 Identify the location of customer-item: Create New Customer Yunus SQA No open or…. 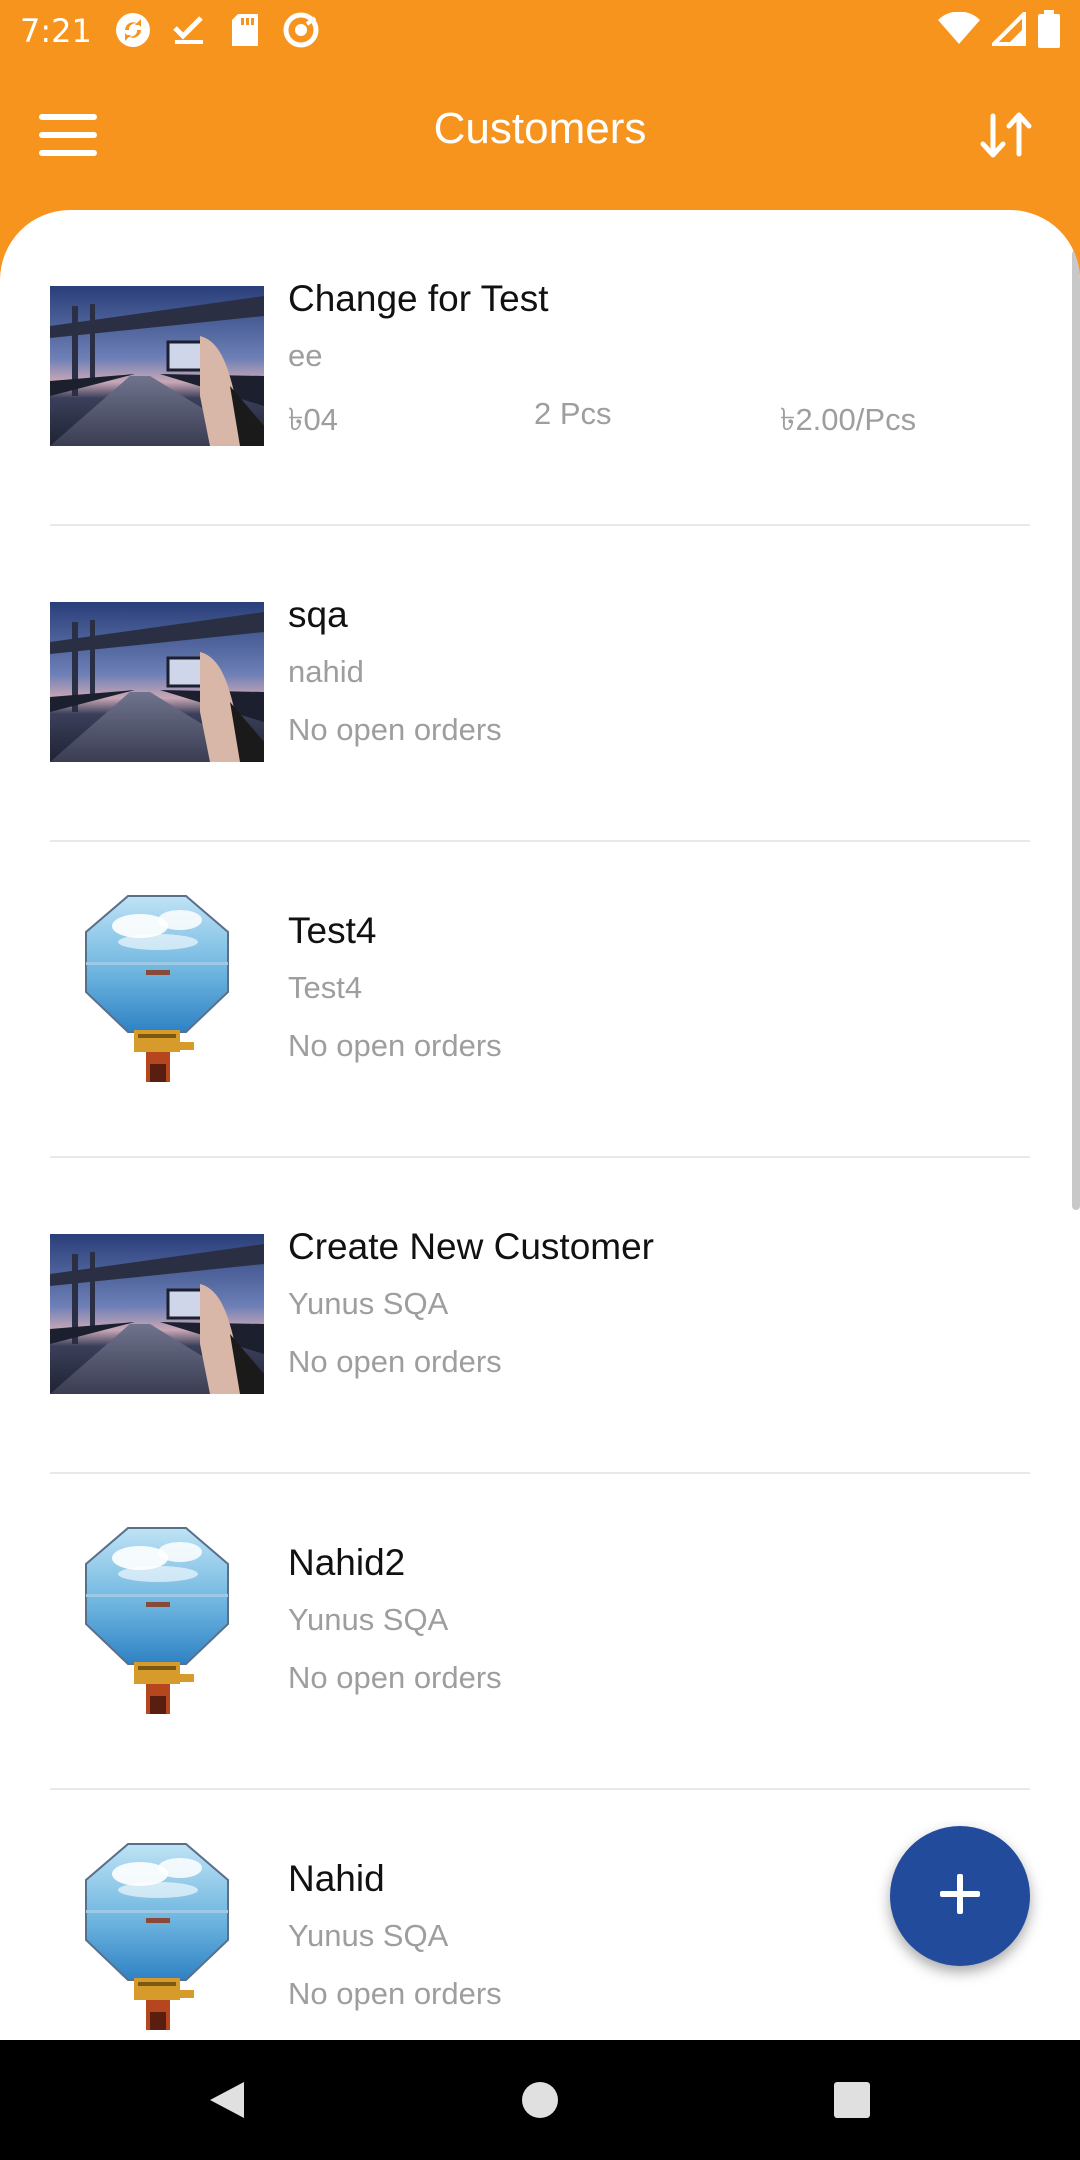
(540, 1316).